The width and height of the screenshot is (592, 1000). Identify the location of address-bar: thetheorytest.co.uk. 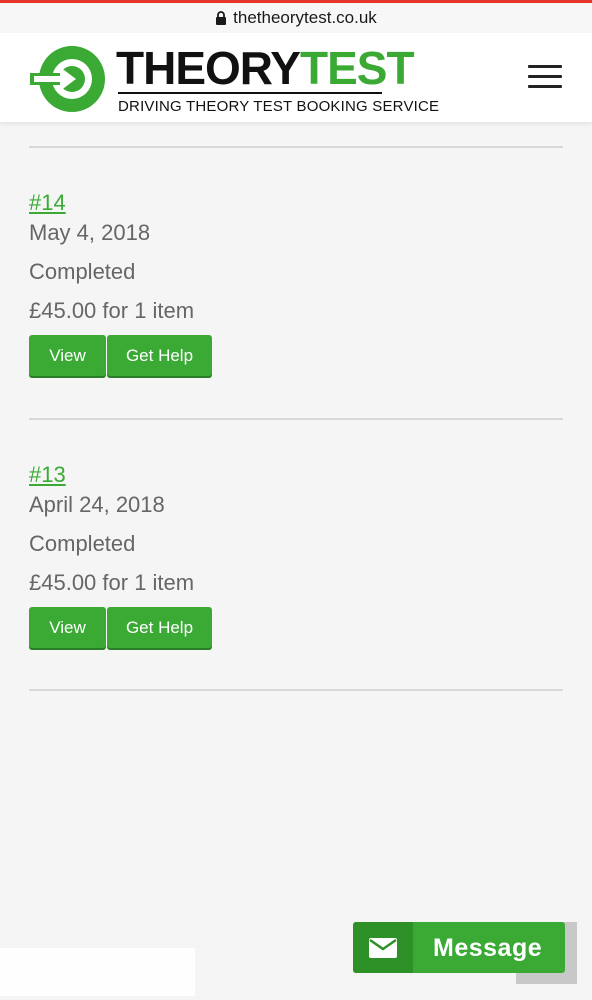
(296, 18).